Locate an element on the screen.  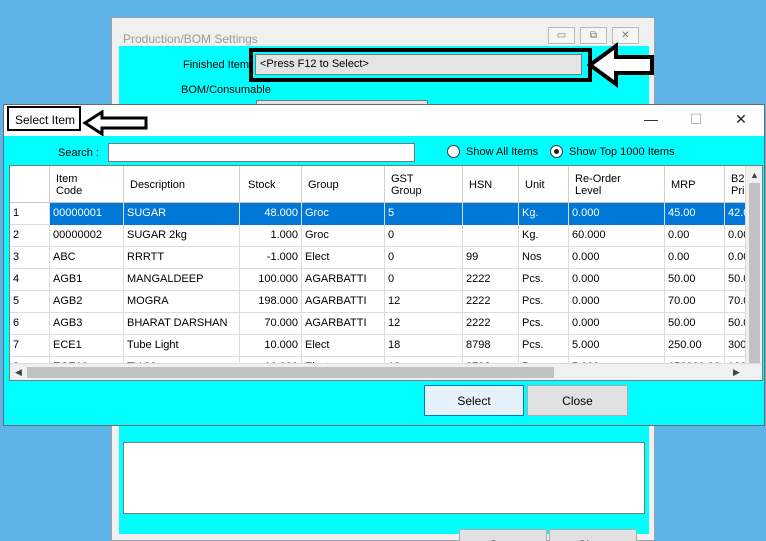
cell-group: Groc is located at coordinates (343, 214).